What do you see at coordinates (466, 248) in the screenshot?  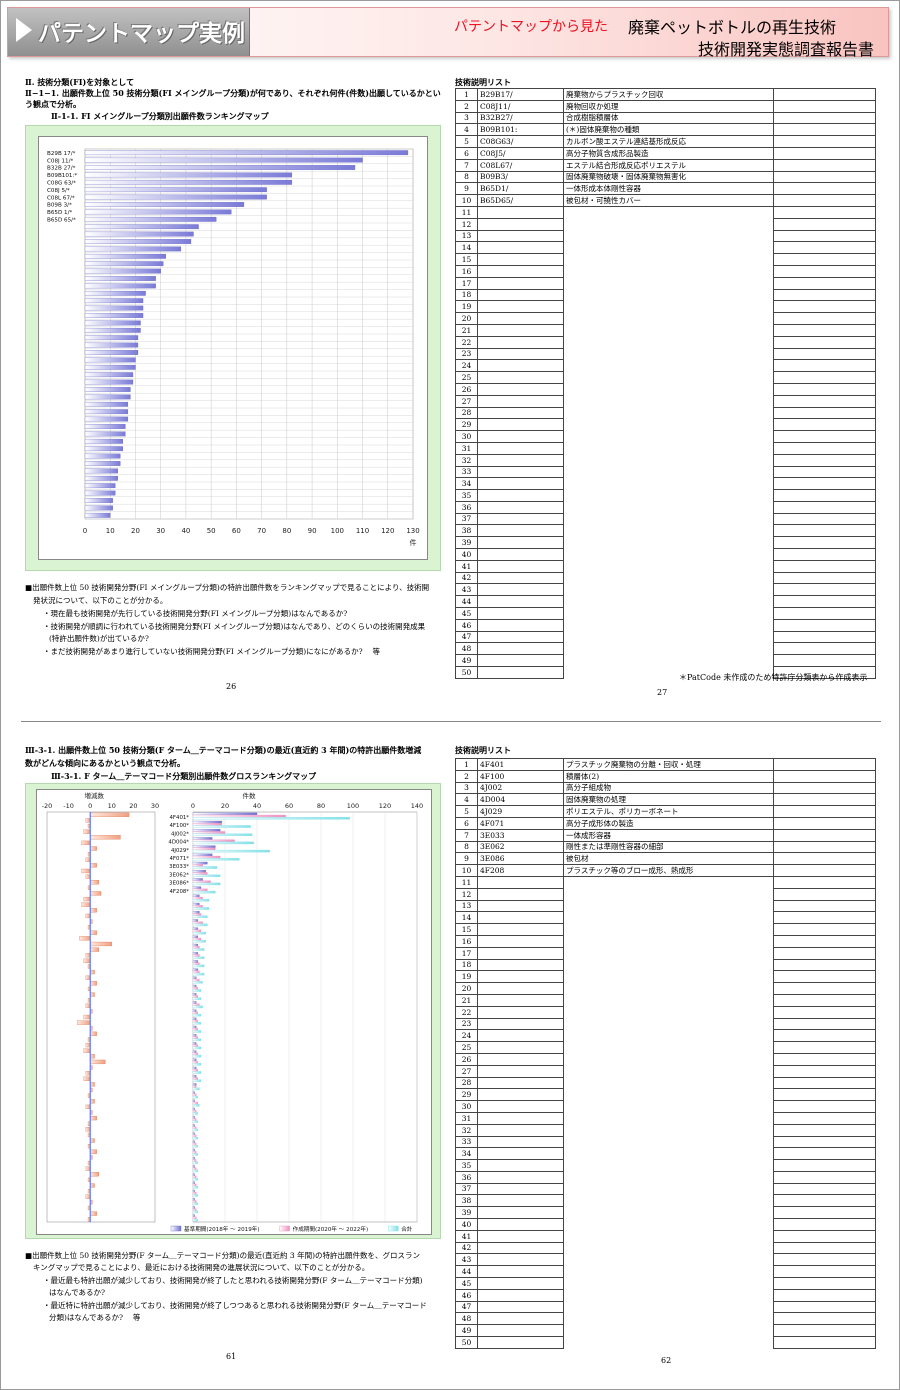 I see `cell-no: 14` at bounding box center [466, 248].